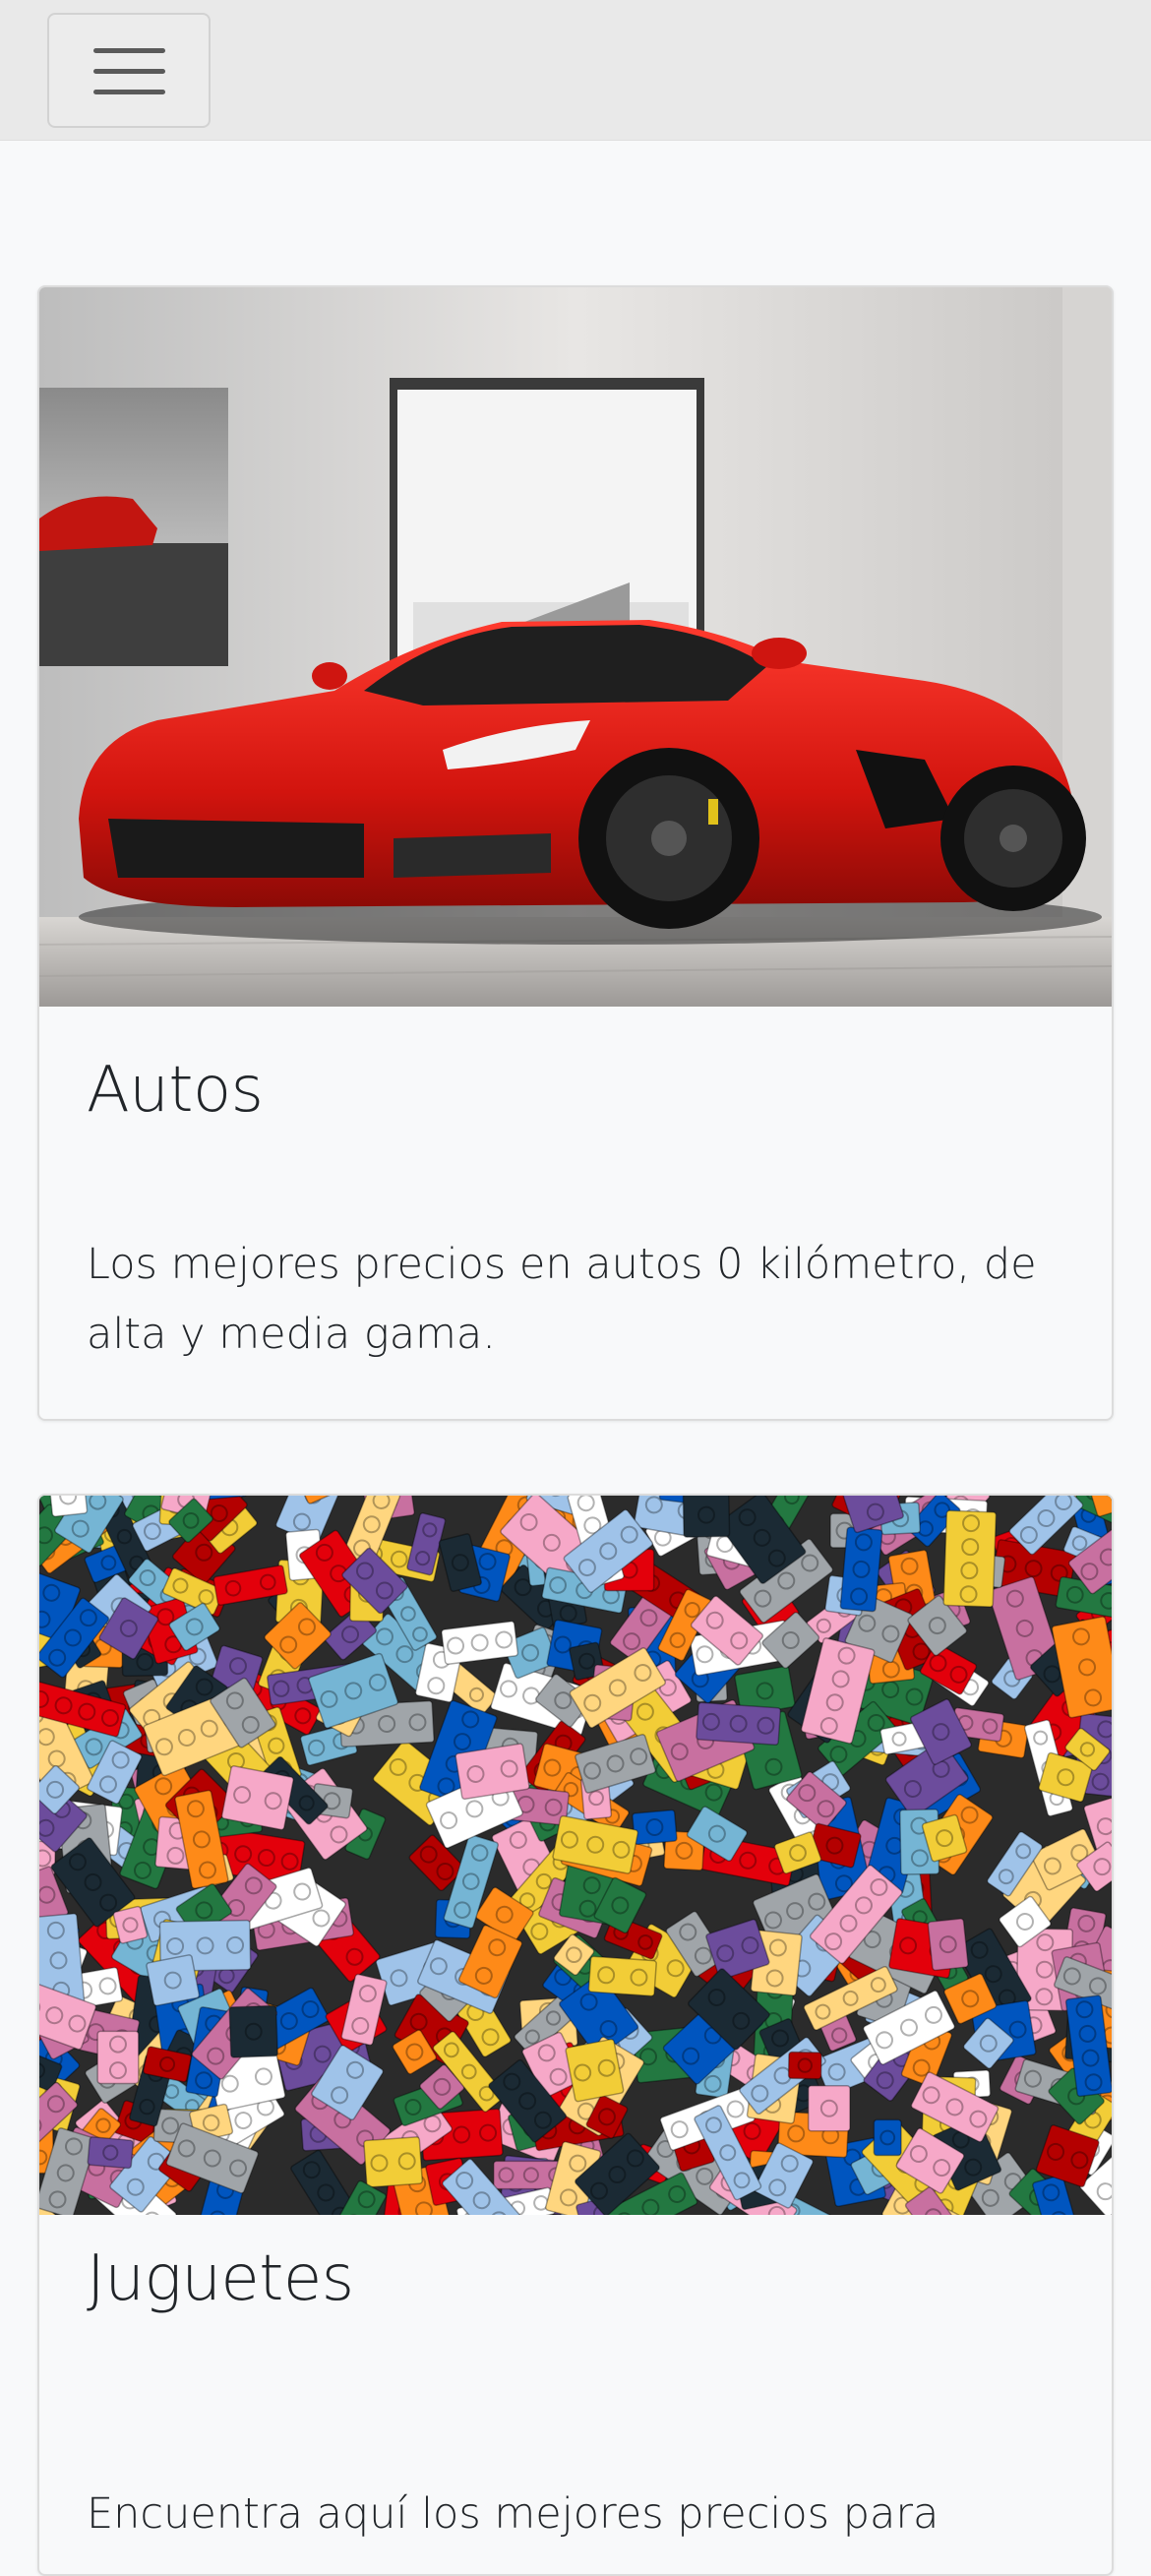  What do you see at coordinates (578, 2514) in the screenshot?
I see `card-description: Encuentra aquí los mejores precios para` at bounding box center [578, 2514].